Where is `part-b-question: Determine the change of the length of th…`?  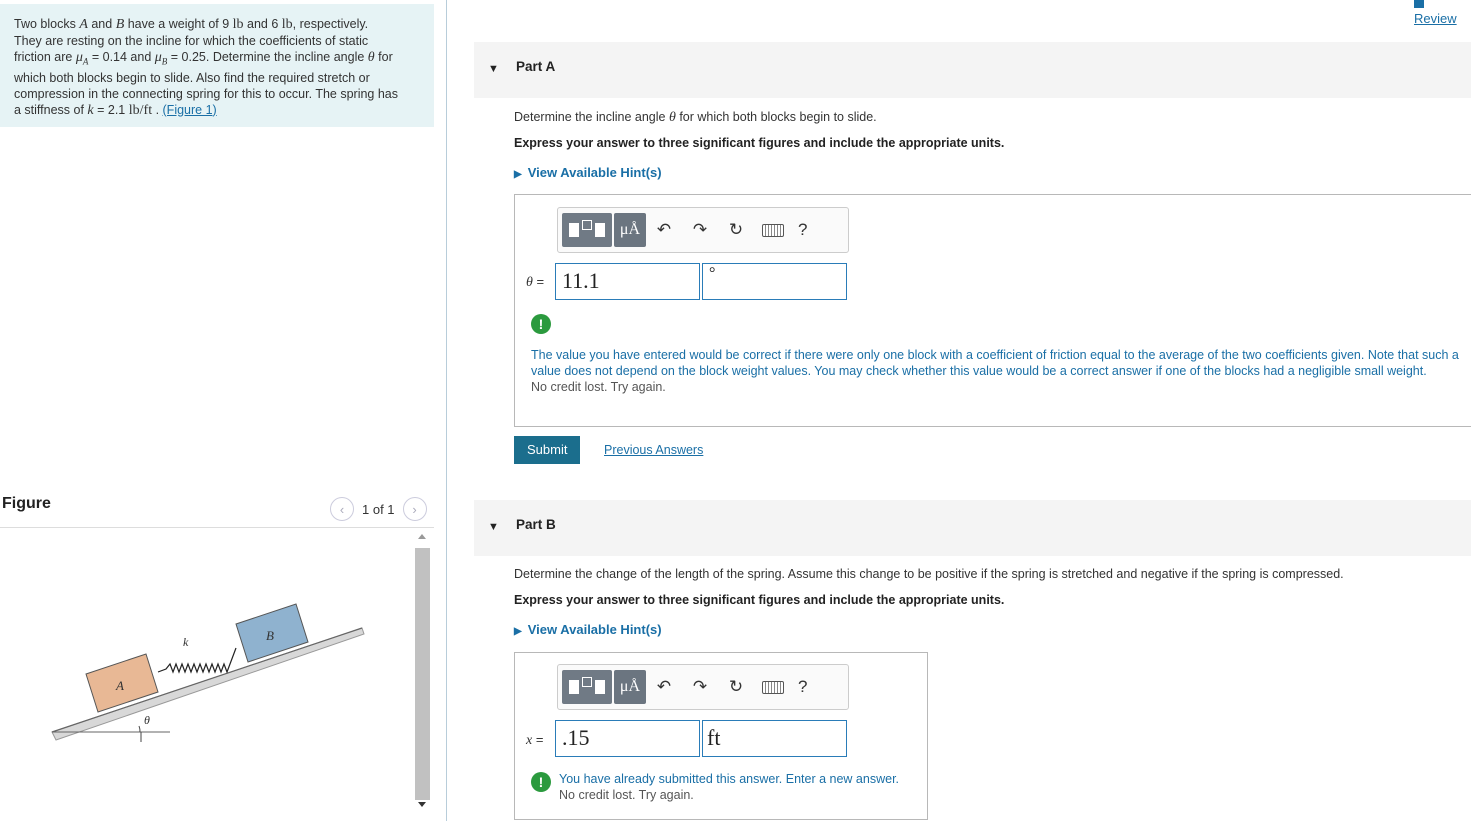 part-b-question: Determine the change of the length of th… is located at coordinates (929, 574).